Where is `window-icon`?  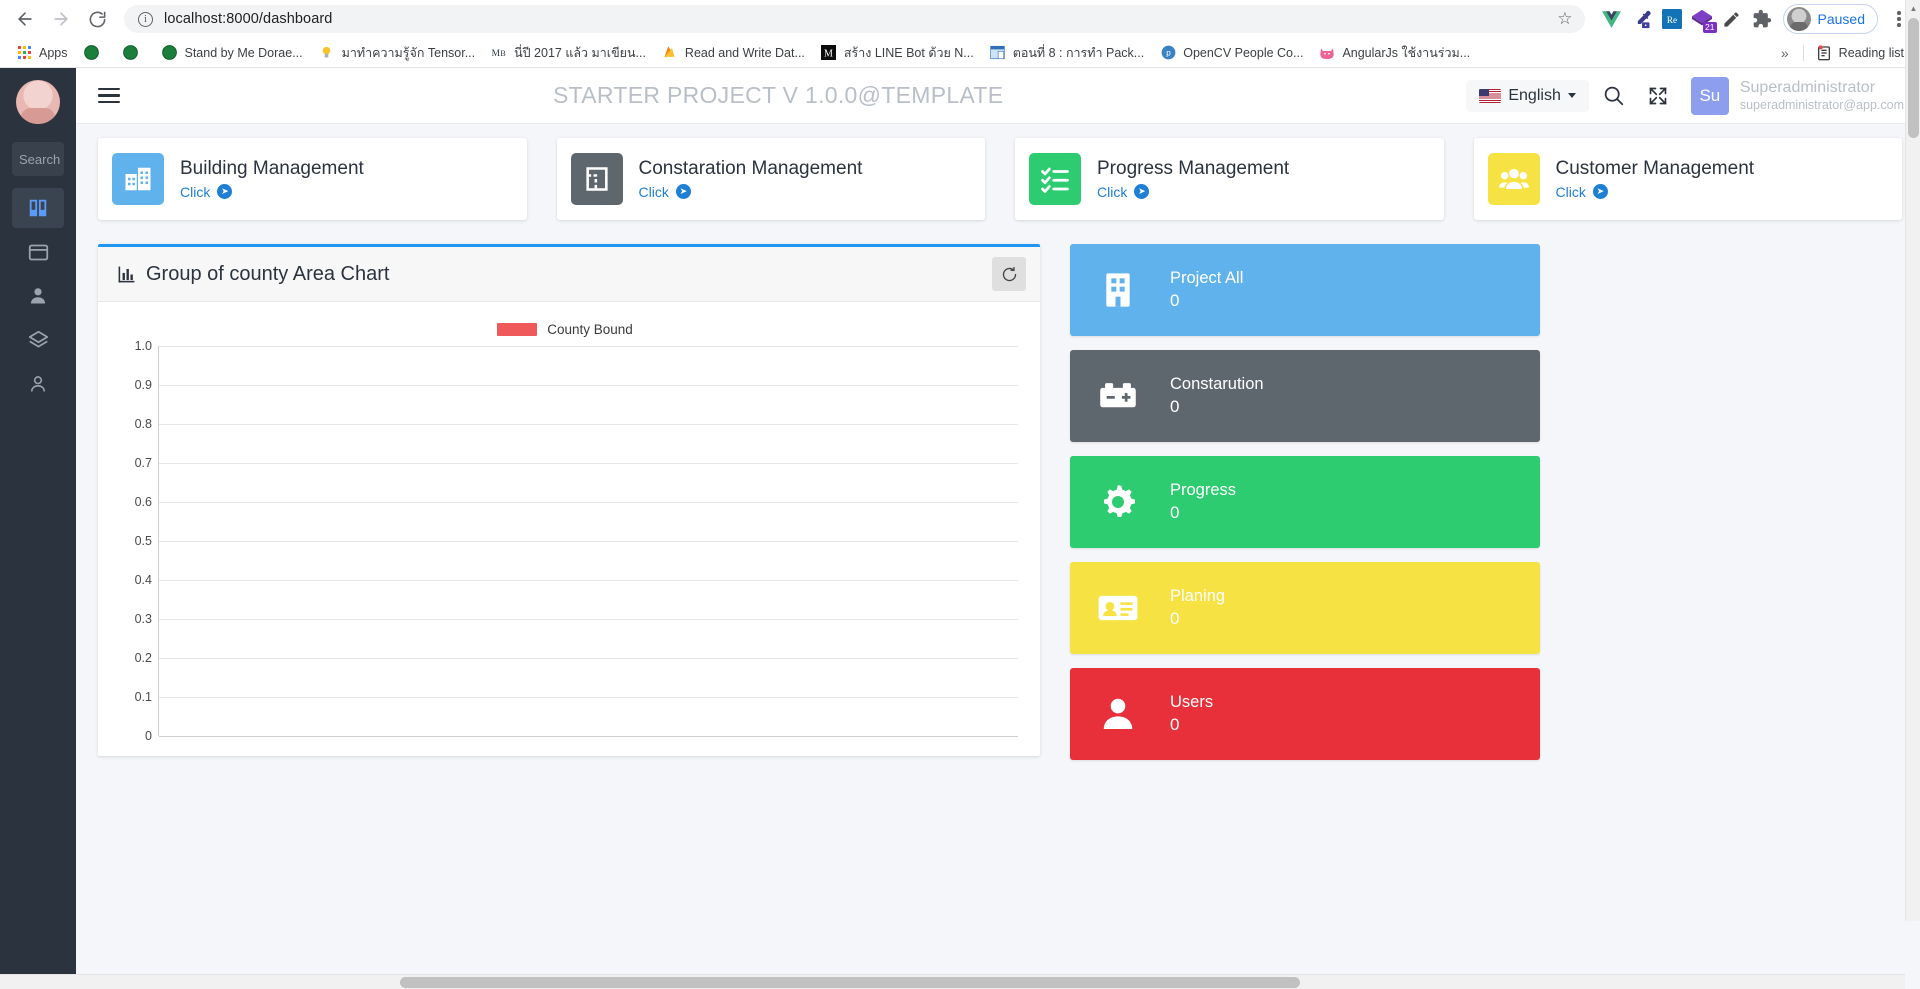
window-icon is located at coordinates (998, 53).